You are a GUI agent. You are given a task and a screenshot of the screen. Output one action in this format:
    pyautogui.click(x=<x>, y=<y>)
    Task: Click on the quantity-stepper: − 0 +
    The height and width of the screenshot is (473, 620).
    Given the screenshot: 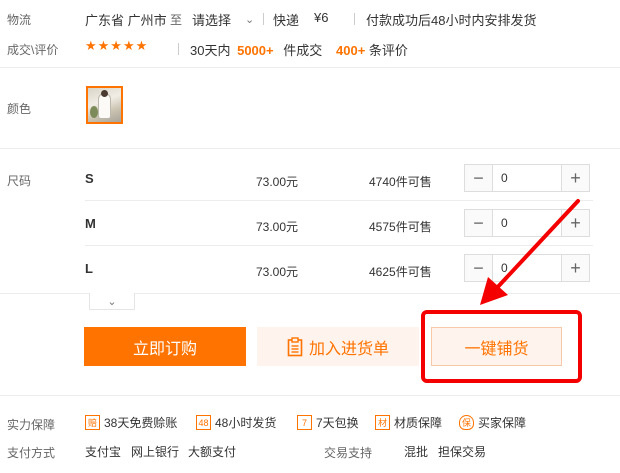 What is the action you would take?
    pyautogui.click(x=527, y=178)
    